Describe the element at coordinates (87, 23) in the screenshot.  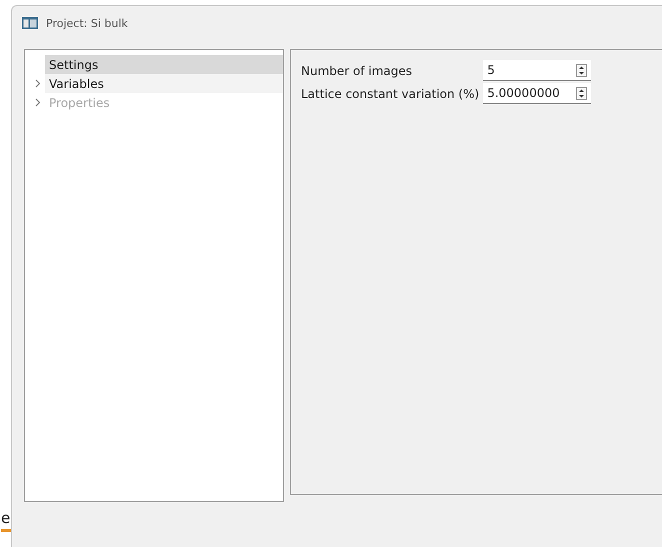
I see `window-title: Project: Si bulk` at that location.